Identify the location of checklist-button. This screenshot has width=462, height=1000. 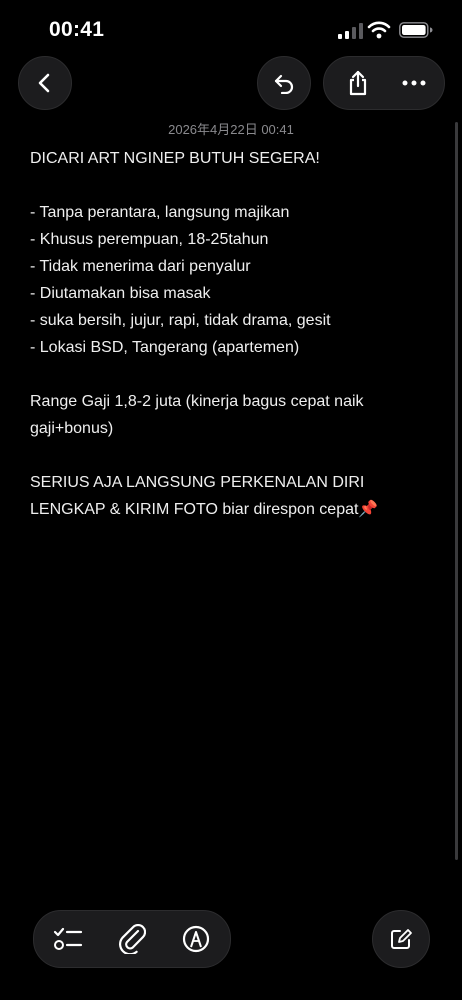
(68, 939).